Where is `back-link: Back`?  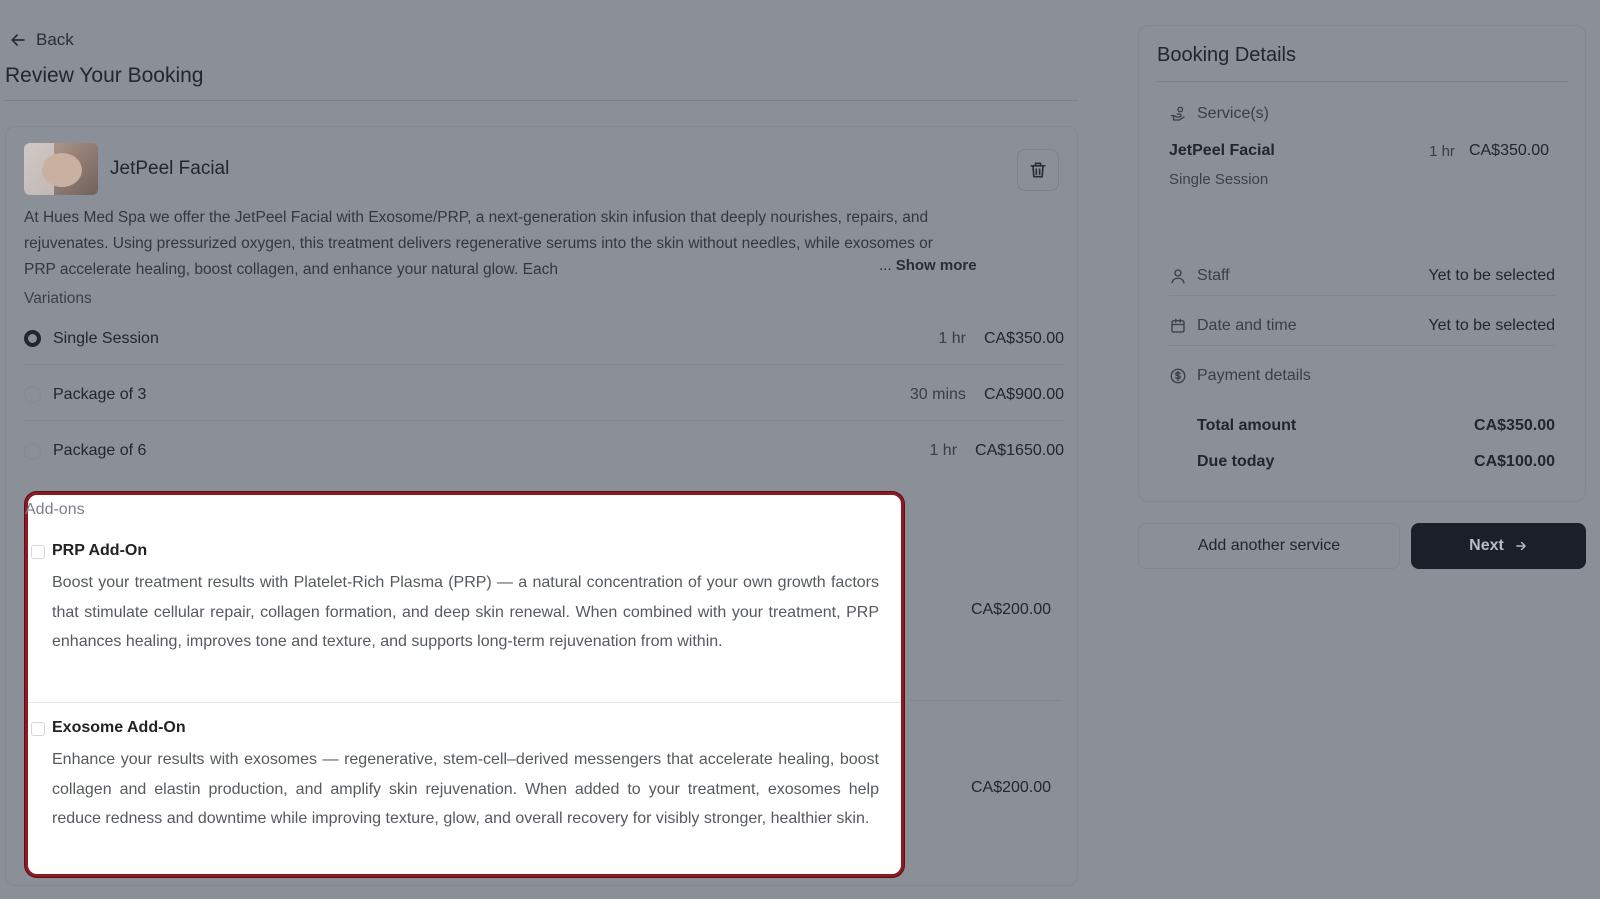
back-link: Back is located at coordinates (41, 40).